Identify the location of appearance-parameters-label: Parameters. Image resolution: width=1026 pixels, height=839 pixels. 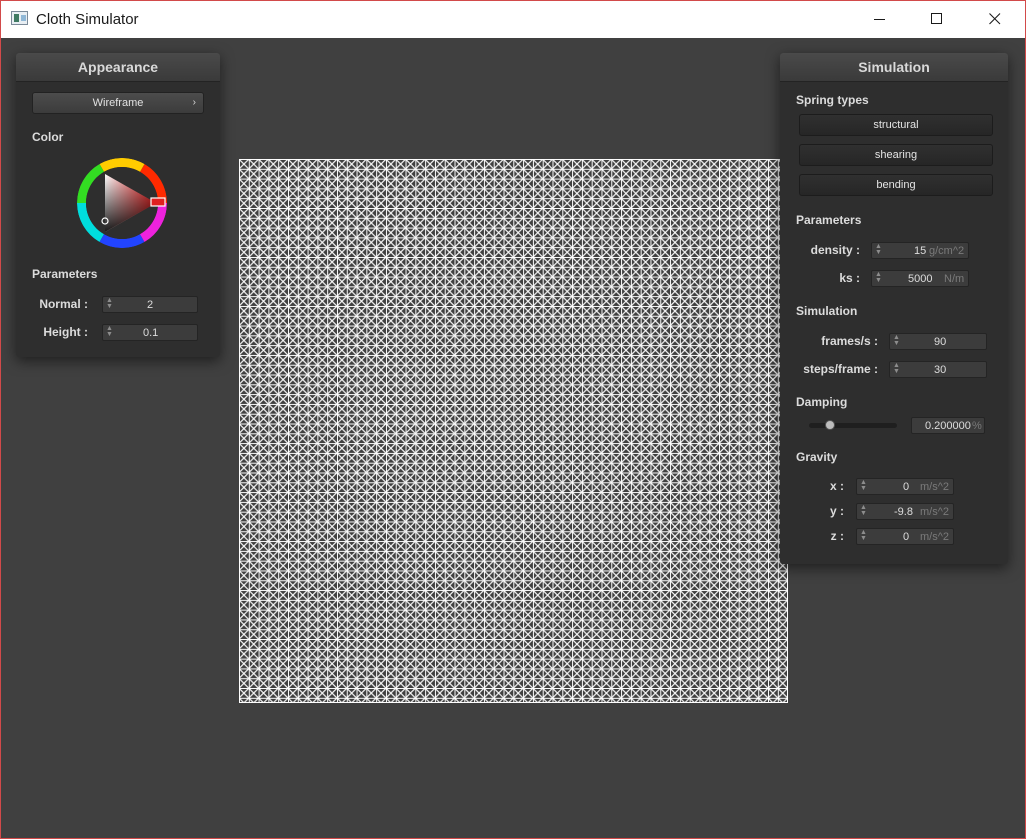
(65, 274).